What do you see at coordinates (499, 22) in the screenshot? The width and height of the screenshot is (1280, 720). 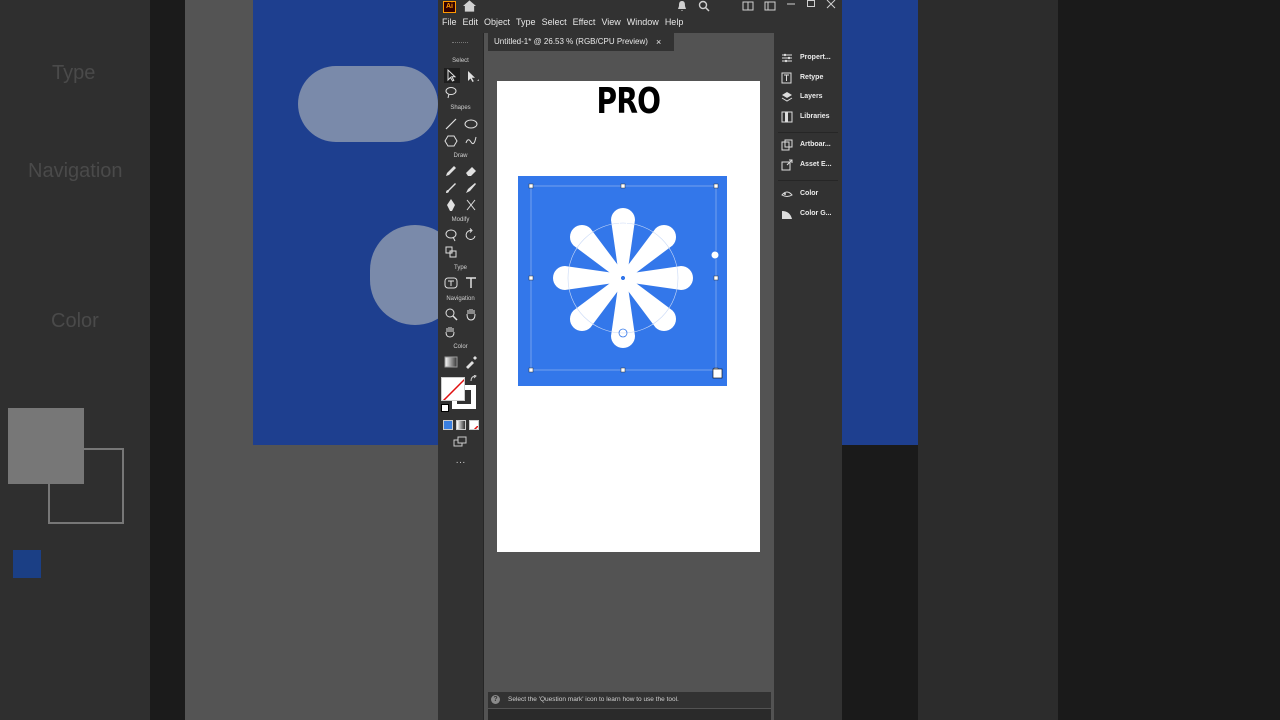 I see `menu-object: Object` at bounding box center [499, 22].